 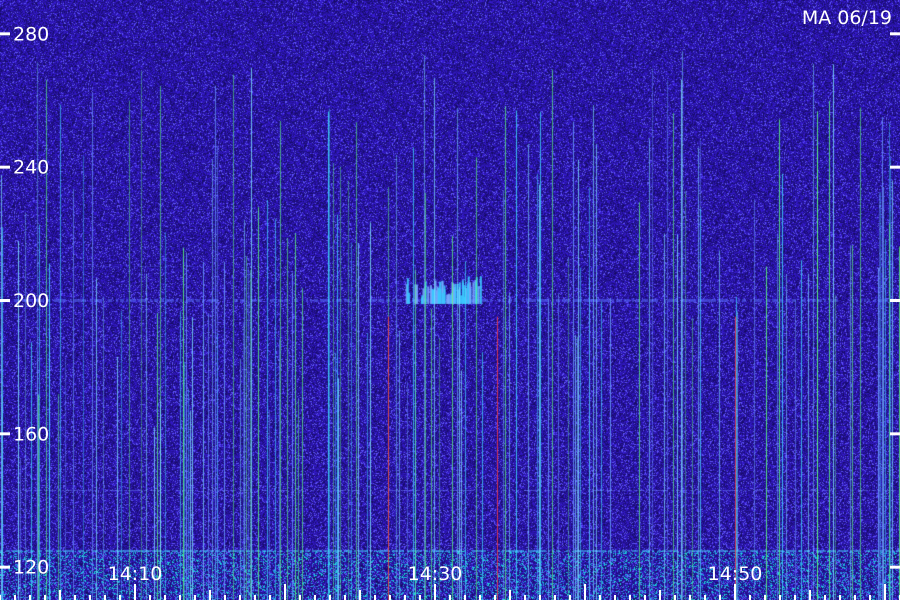 What do you see at coordinates (31, 568) in the screenshot?
I see `y-tick-label-120: 120` at bounding box center [31, 568].